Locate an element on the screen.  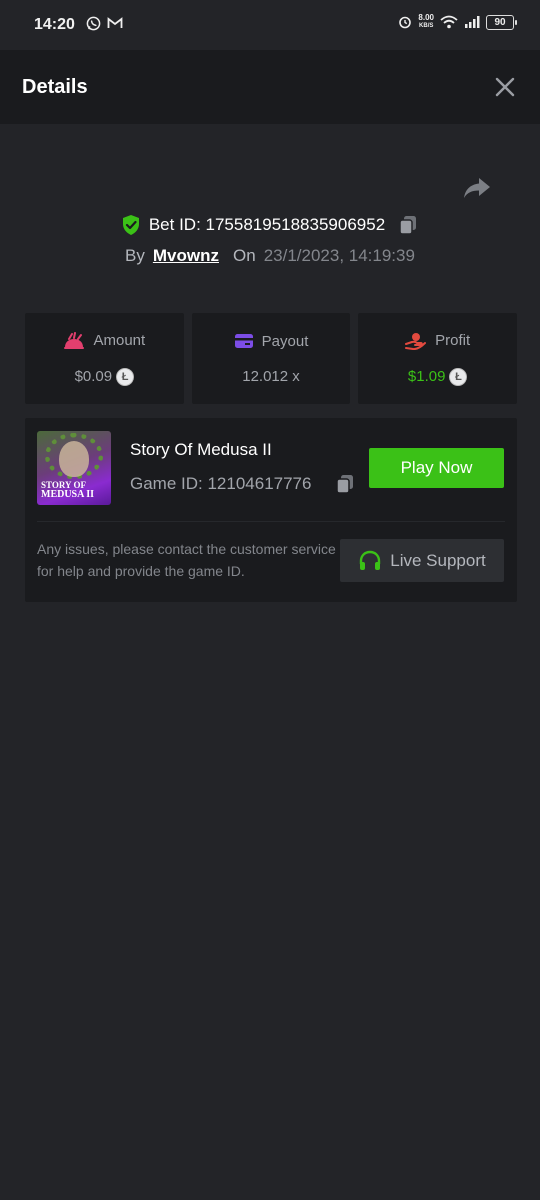
thumb-title: STORY OF MEDUSA II is located at coordinates (74, 490).